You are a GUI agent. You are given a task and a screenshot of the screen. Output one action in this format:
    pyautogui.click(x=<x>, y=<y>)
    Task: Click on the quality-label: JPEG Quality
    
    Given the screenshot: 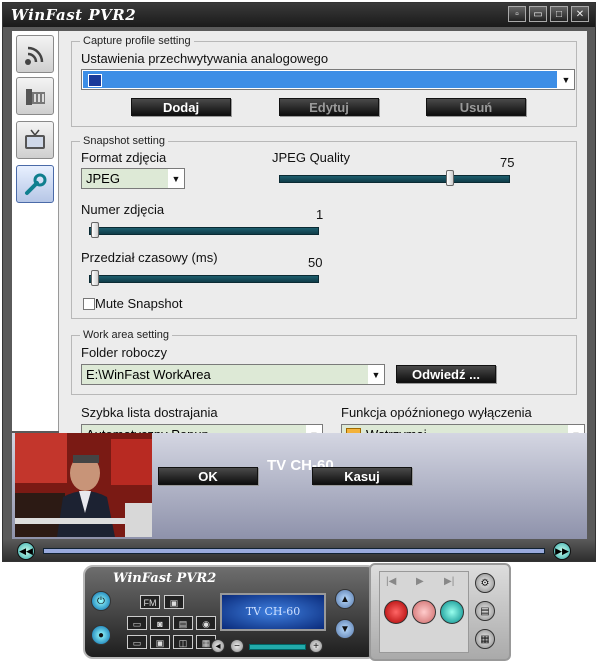 What is the action you would take?
    pyautogui.click(x=311, y=157)
    